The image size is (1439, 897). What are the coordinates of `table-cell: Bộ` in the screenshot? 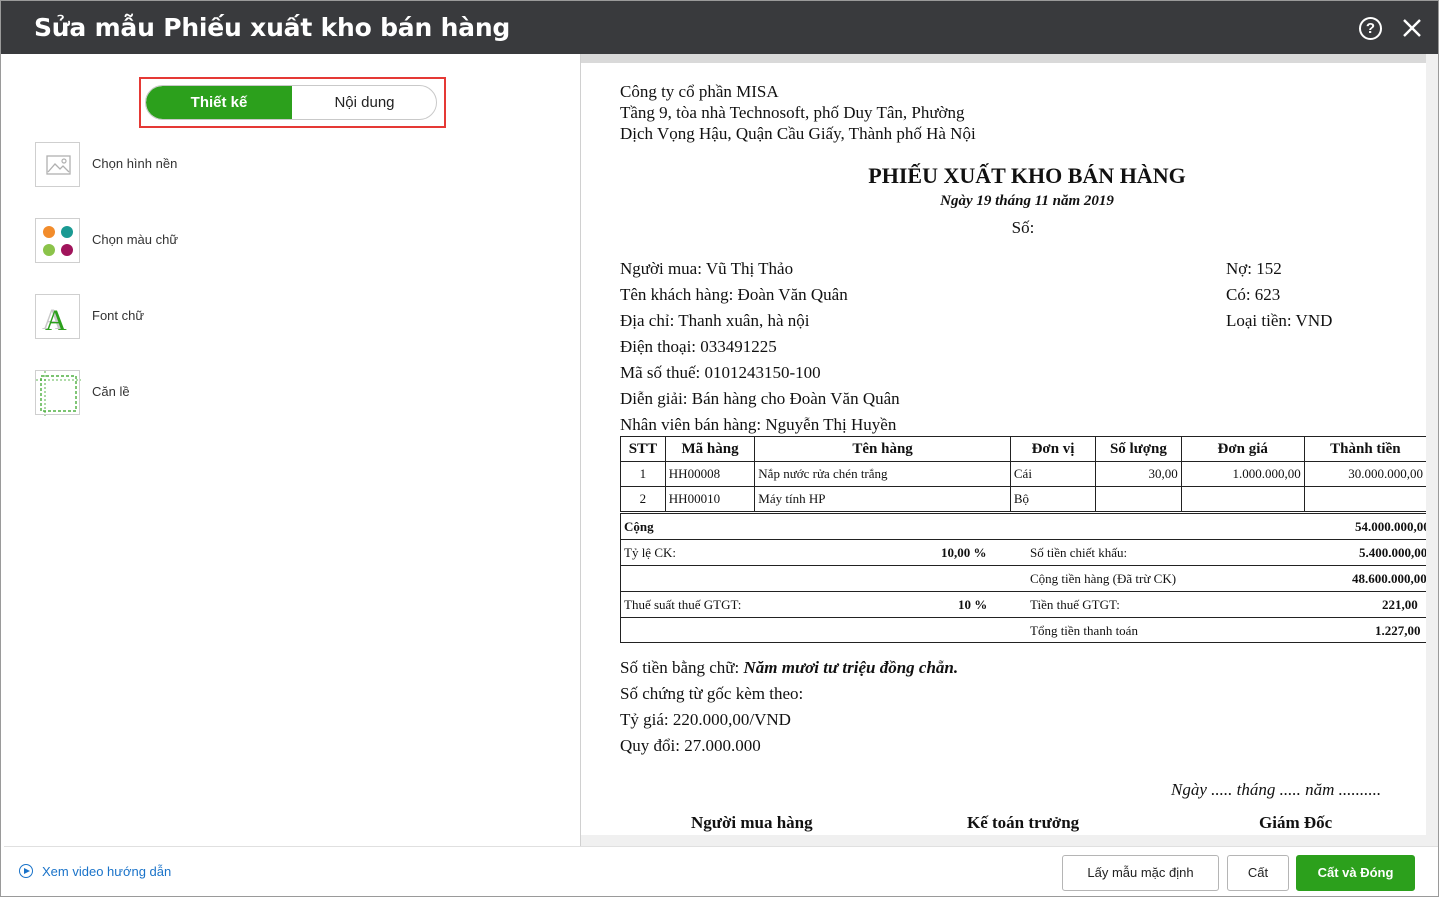 It's located at (1053, 499).